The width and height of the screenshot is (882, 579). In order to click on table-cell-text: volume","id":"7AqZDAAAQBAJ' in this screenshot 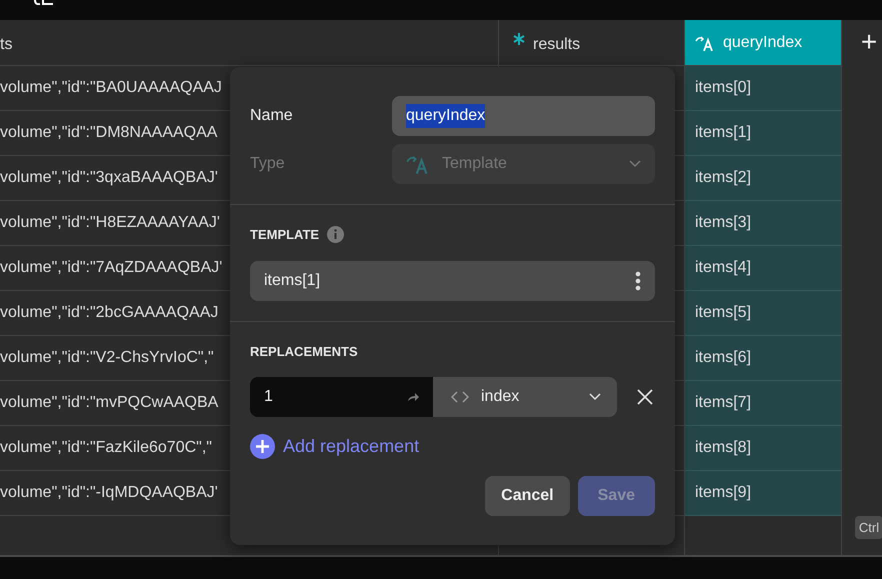, I will do `click(111, 268)`.